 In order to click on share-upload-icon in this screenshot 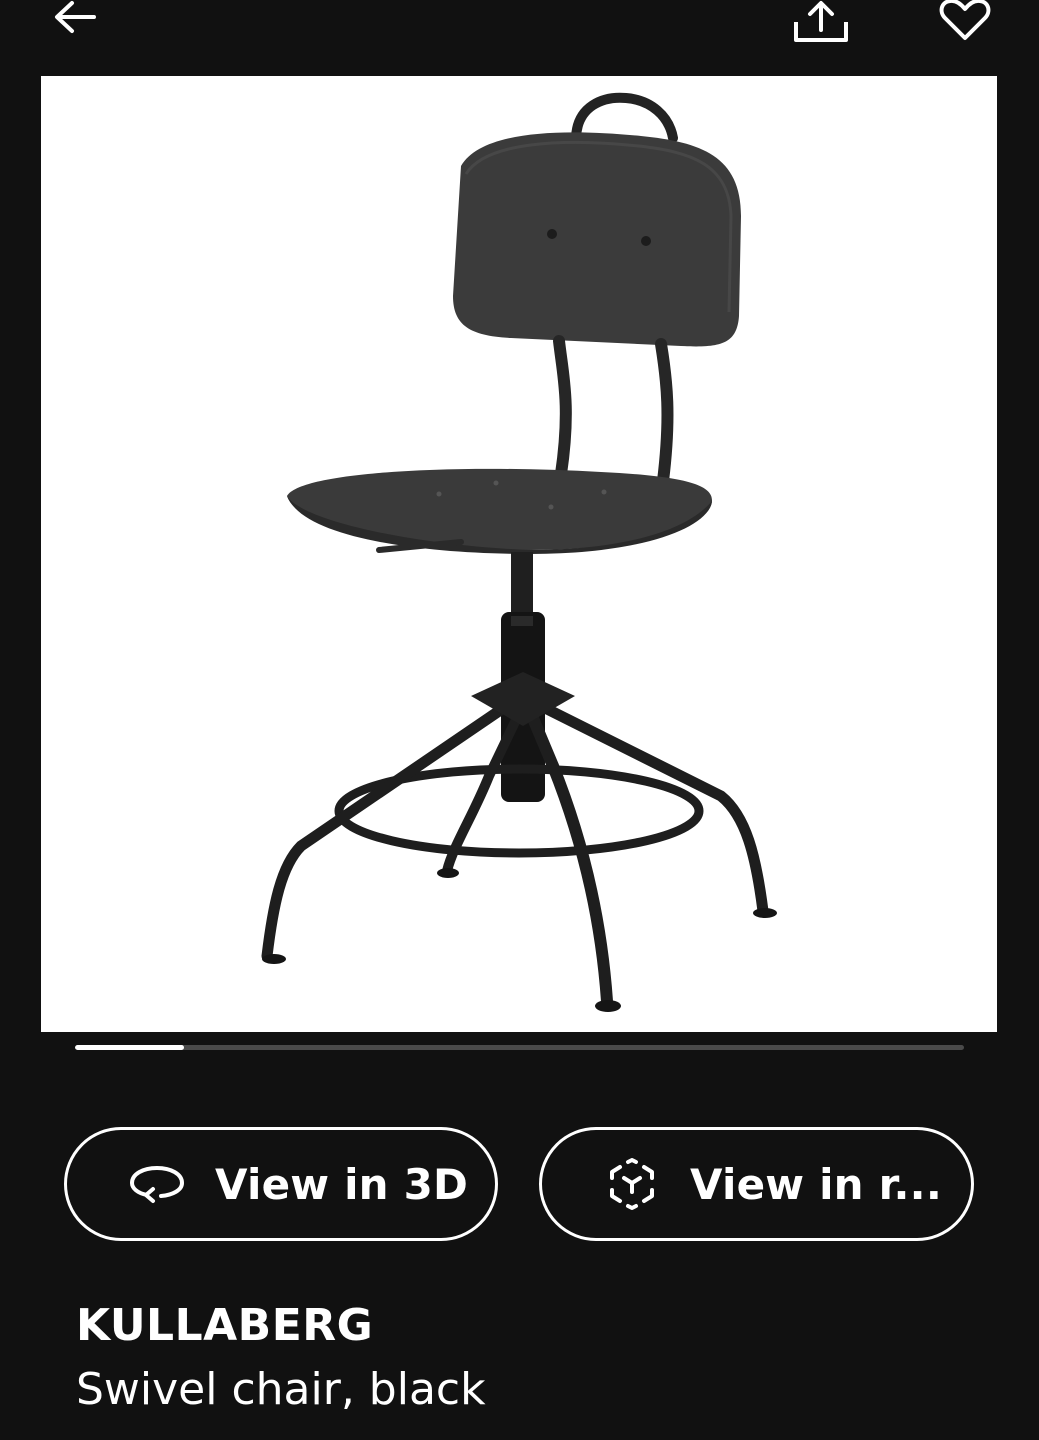, I will do `click(821, 21)`.